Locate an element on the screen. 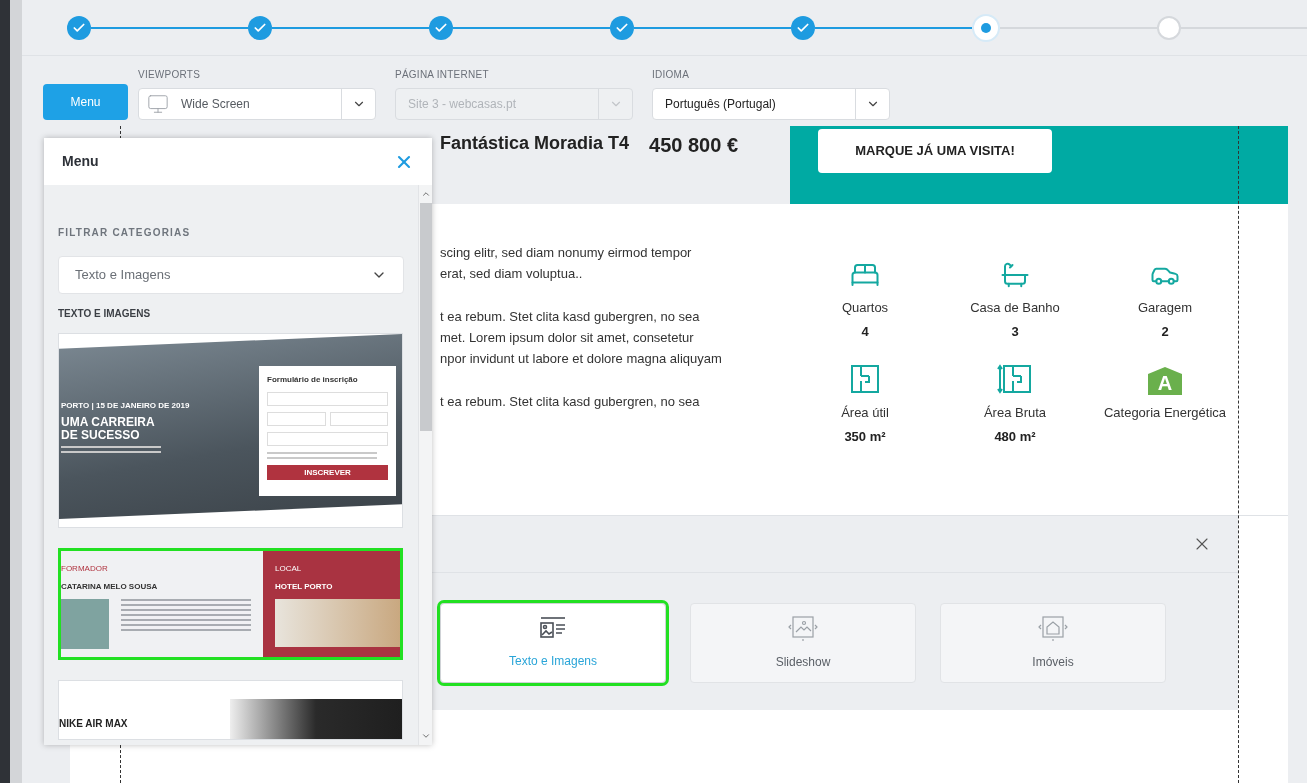  panel-title: Menu is located at coordinates (80, 161).